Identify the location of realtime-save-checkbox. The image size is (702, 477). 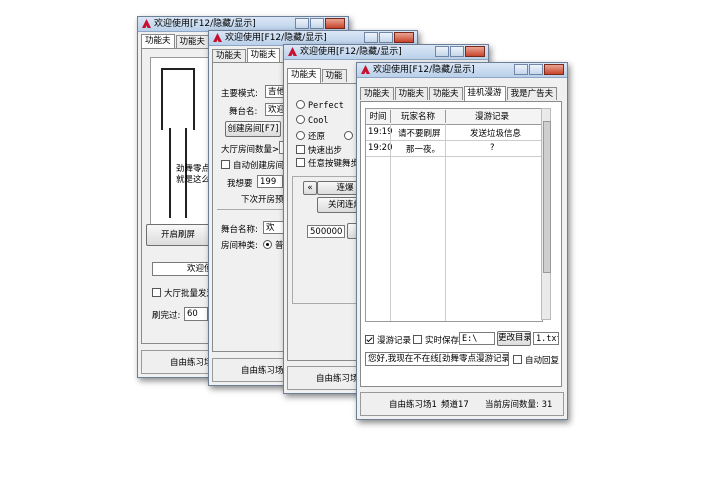
(417, 339).